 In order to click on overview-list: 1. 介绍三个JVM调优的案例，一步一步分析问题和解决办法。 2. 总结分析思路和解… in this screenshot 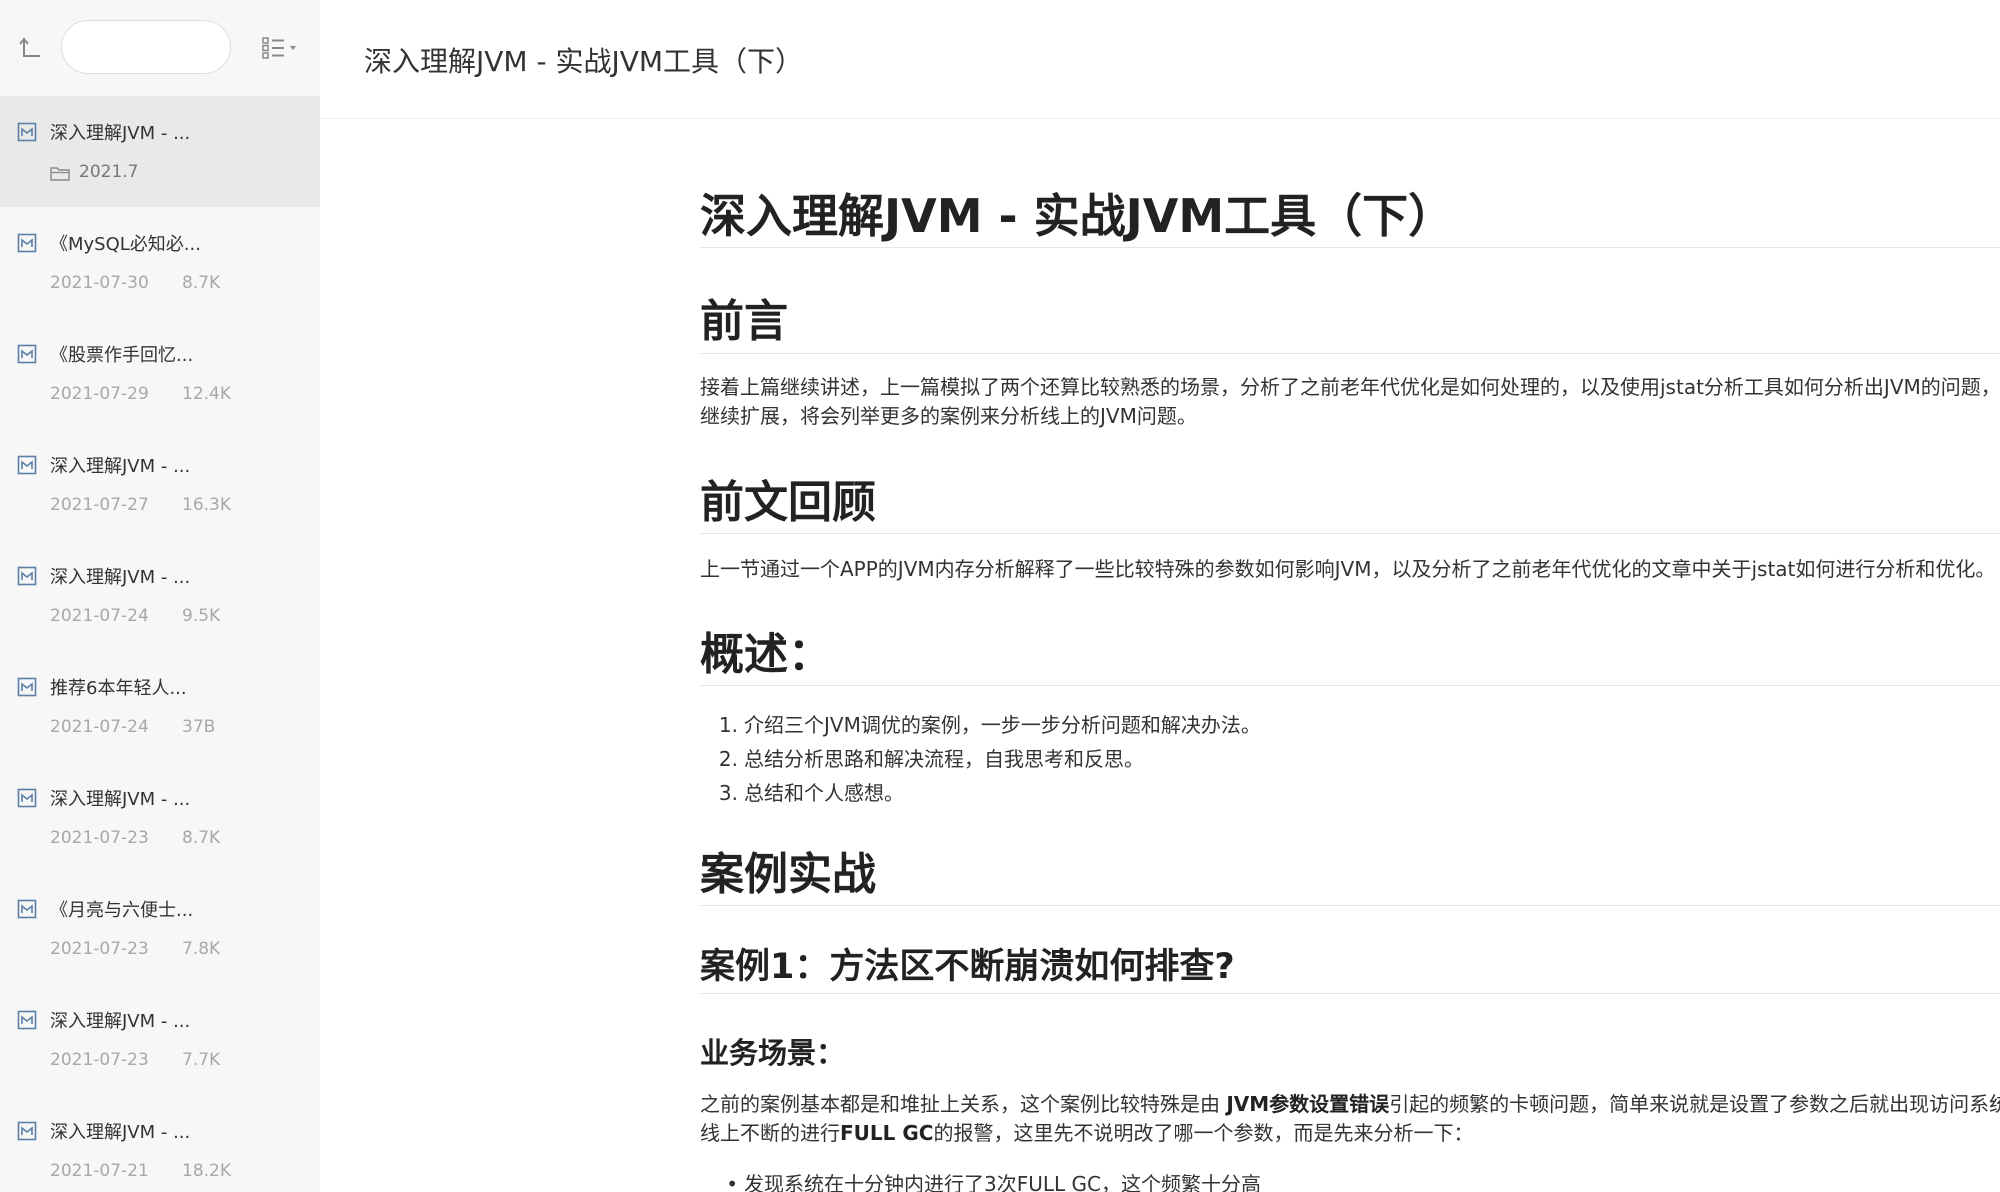, I will do `click(980, 759)`.